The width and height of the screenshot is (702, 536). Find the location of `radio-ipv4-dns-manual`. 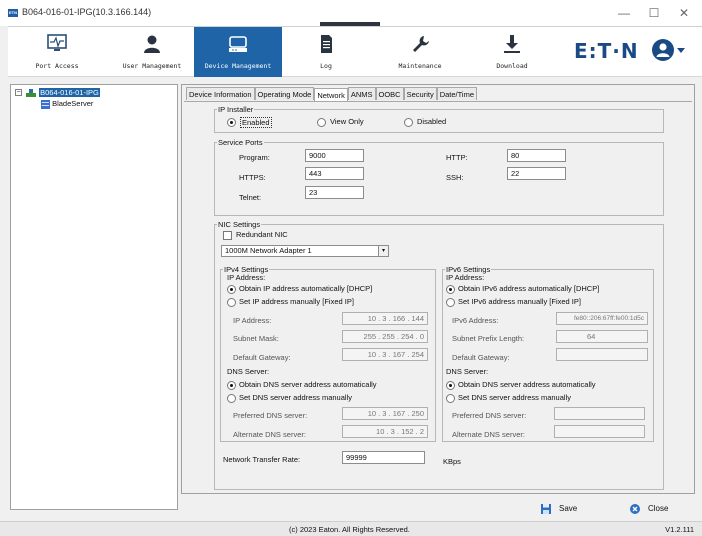

radio-ipv4-dns-manual is located at coordinates (231, 398).